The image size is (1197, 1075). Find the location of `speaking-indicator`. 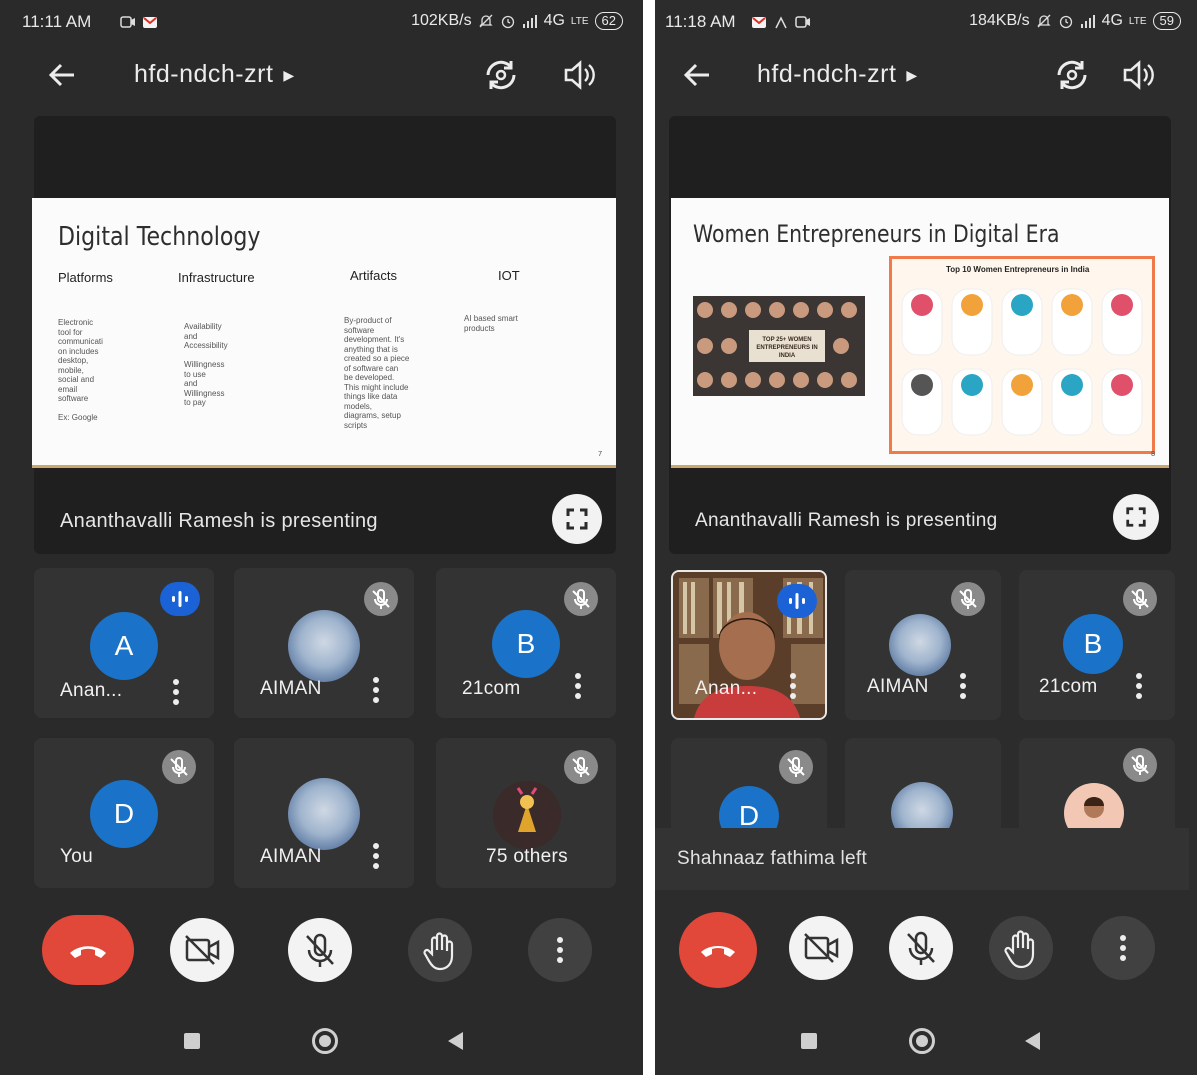

speaking-indicator is located at coordinates (797, 601).